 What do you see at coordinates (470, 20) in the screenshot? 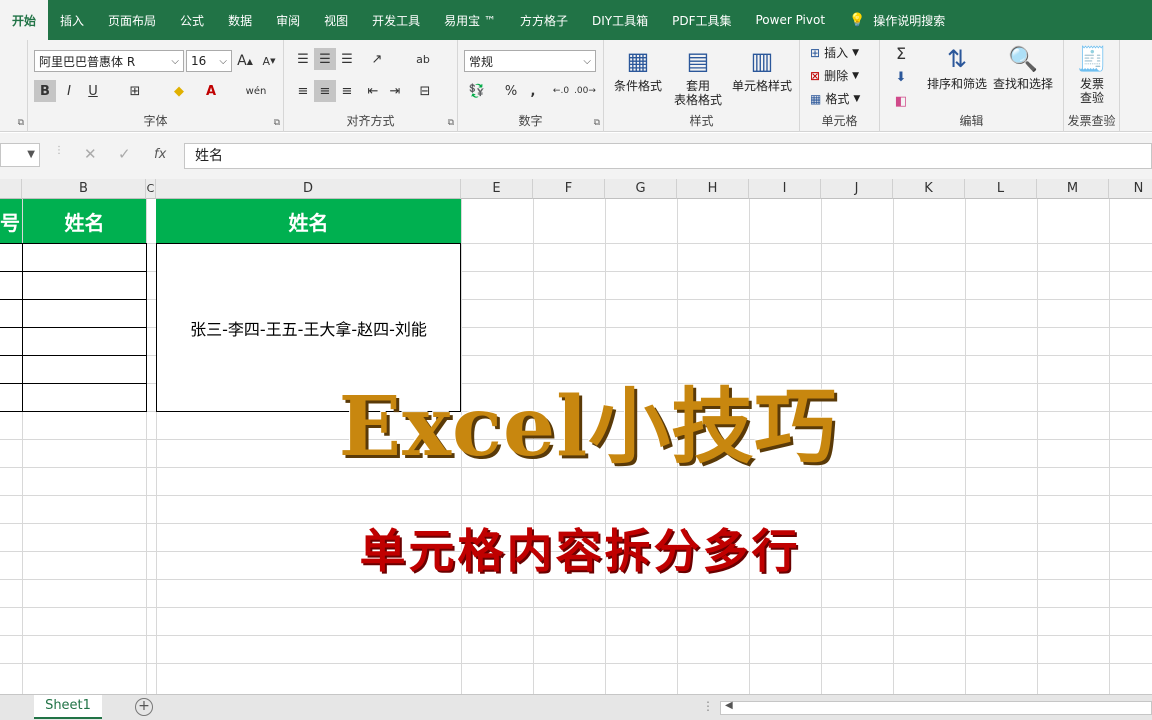
I see `tab-yiyongbao: 易用宝 ™` at bounding box center [470, 20].